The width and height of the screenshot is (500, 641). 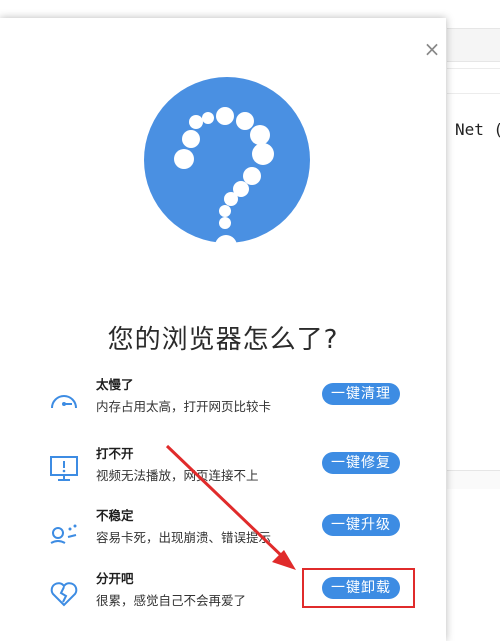 What do you see at coordinates (115, 453) in the screenshot?
I see `item-title: 打不开` at bounding box center [115, 453].